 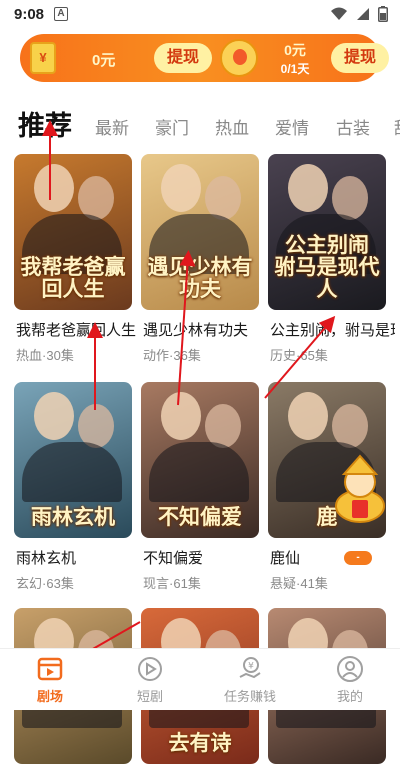 What do you see at coordinates (283, 583) in the screenshot?
I see `drama-genre: 悬疑` at bounding box center [283, 583].